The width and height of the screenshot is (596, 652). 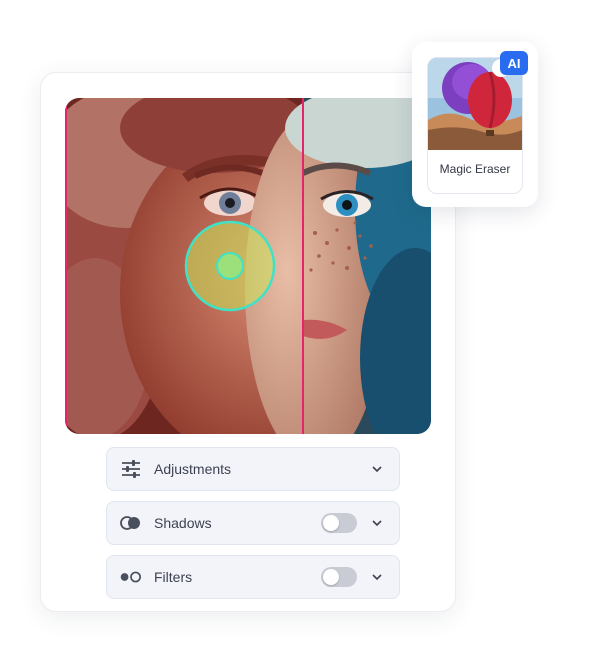 What do you see at coordinates (131, 469) in the screenshot?
I see `sliders-icon` at bounding box center [131, 469].